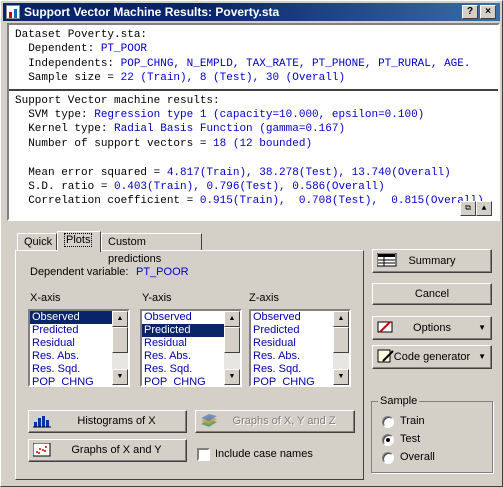 The image size is (503, 487). What do you see at coordinates (71, 369) in the screenshot?
I see `x-axis-item: Res. Sqd.` at bounding box center [71, 369].